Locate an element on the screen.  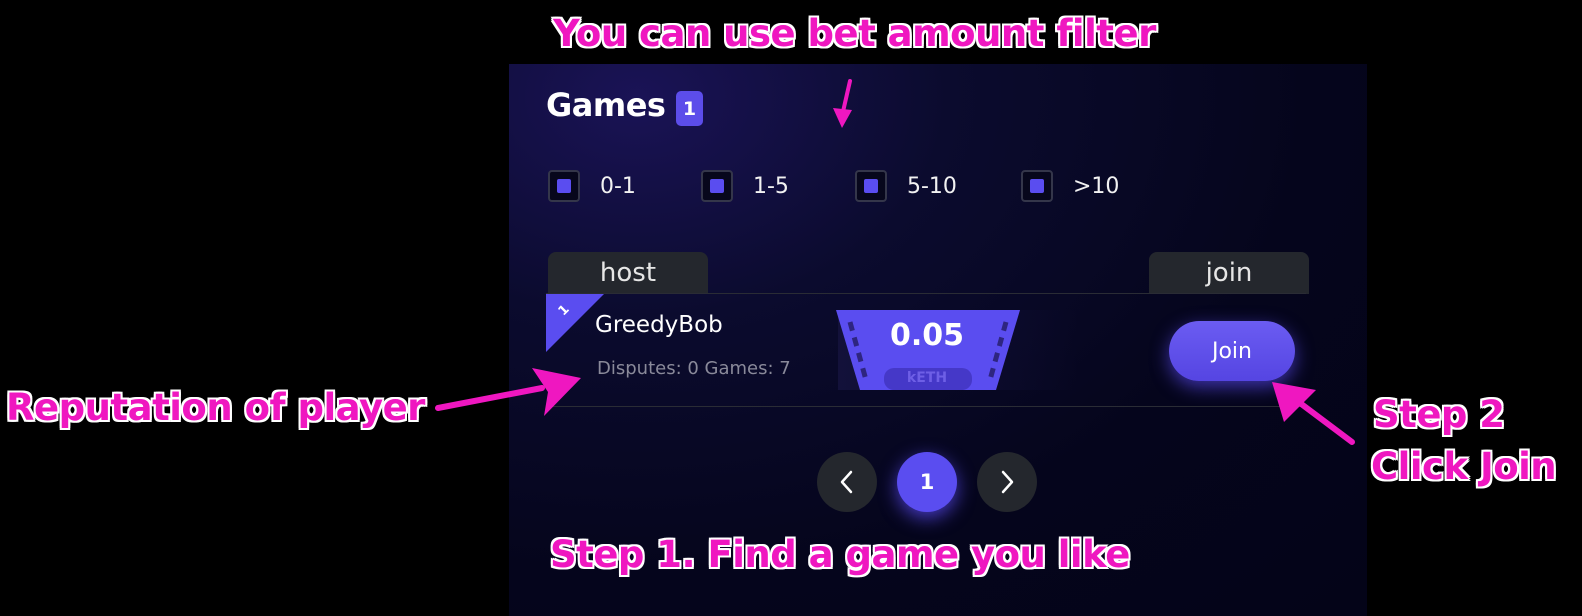
filter-0-1: 0-1 is located at coordinates (592, 186).